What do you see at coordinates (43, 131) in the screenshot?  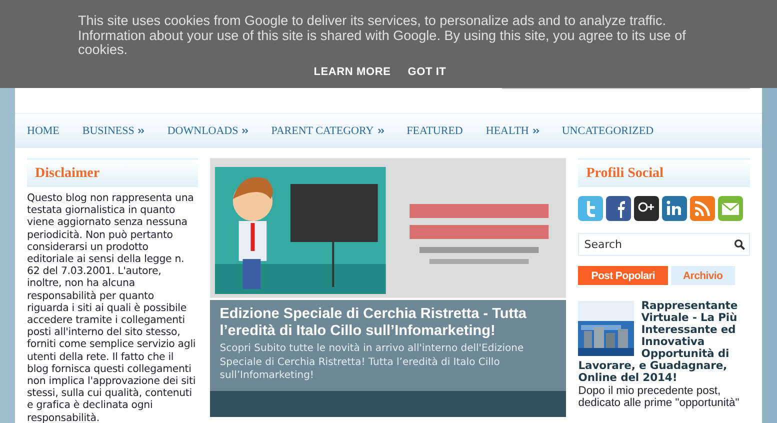 I see `nav-item: HOME` at bounding box center [43, 131].